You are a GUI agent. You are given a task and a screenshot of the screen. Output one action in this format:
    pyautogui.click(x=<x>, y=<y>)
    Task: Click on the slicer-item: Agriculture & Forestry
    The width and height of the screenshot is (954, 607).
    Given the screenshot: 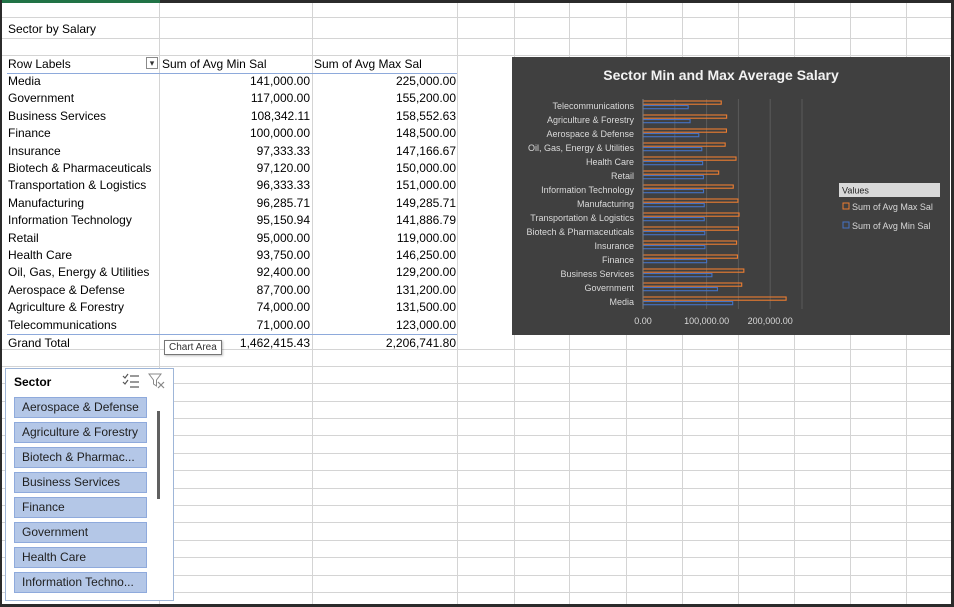 What is the action you would take?
    pyautogui.click(x=80, y=432)
    